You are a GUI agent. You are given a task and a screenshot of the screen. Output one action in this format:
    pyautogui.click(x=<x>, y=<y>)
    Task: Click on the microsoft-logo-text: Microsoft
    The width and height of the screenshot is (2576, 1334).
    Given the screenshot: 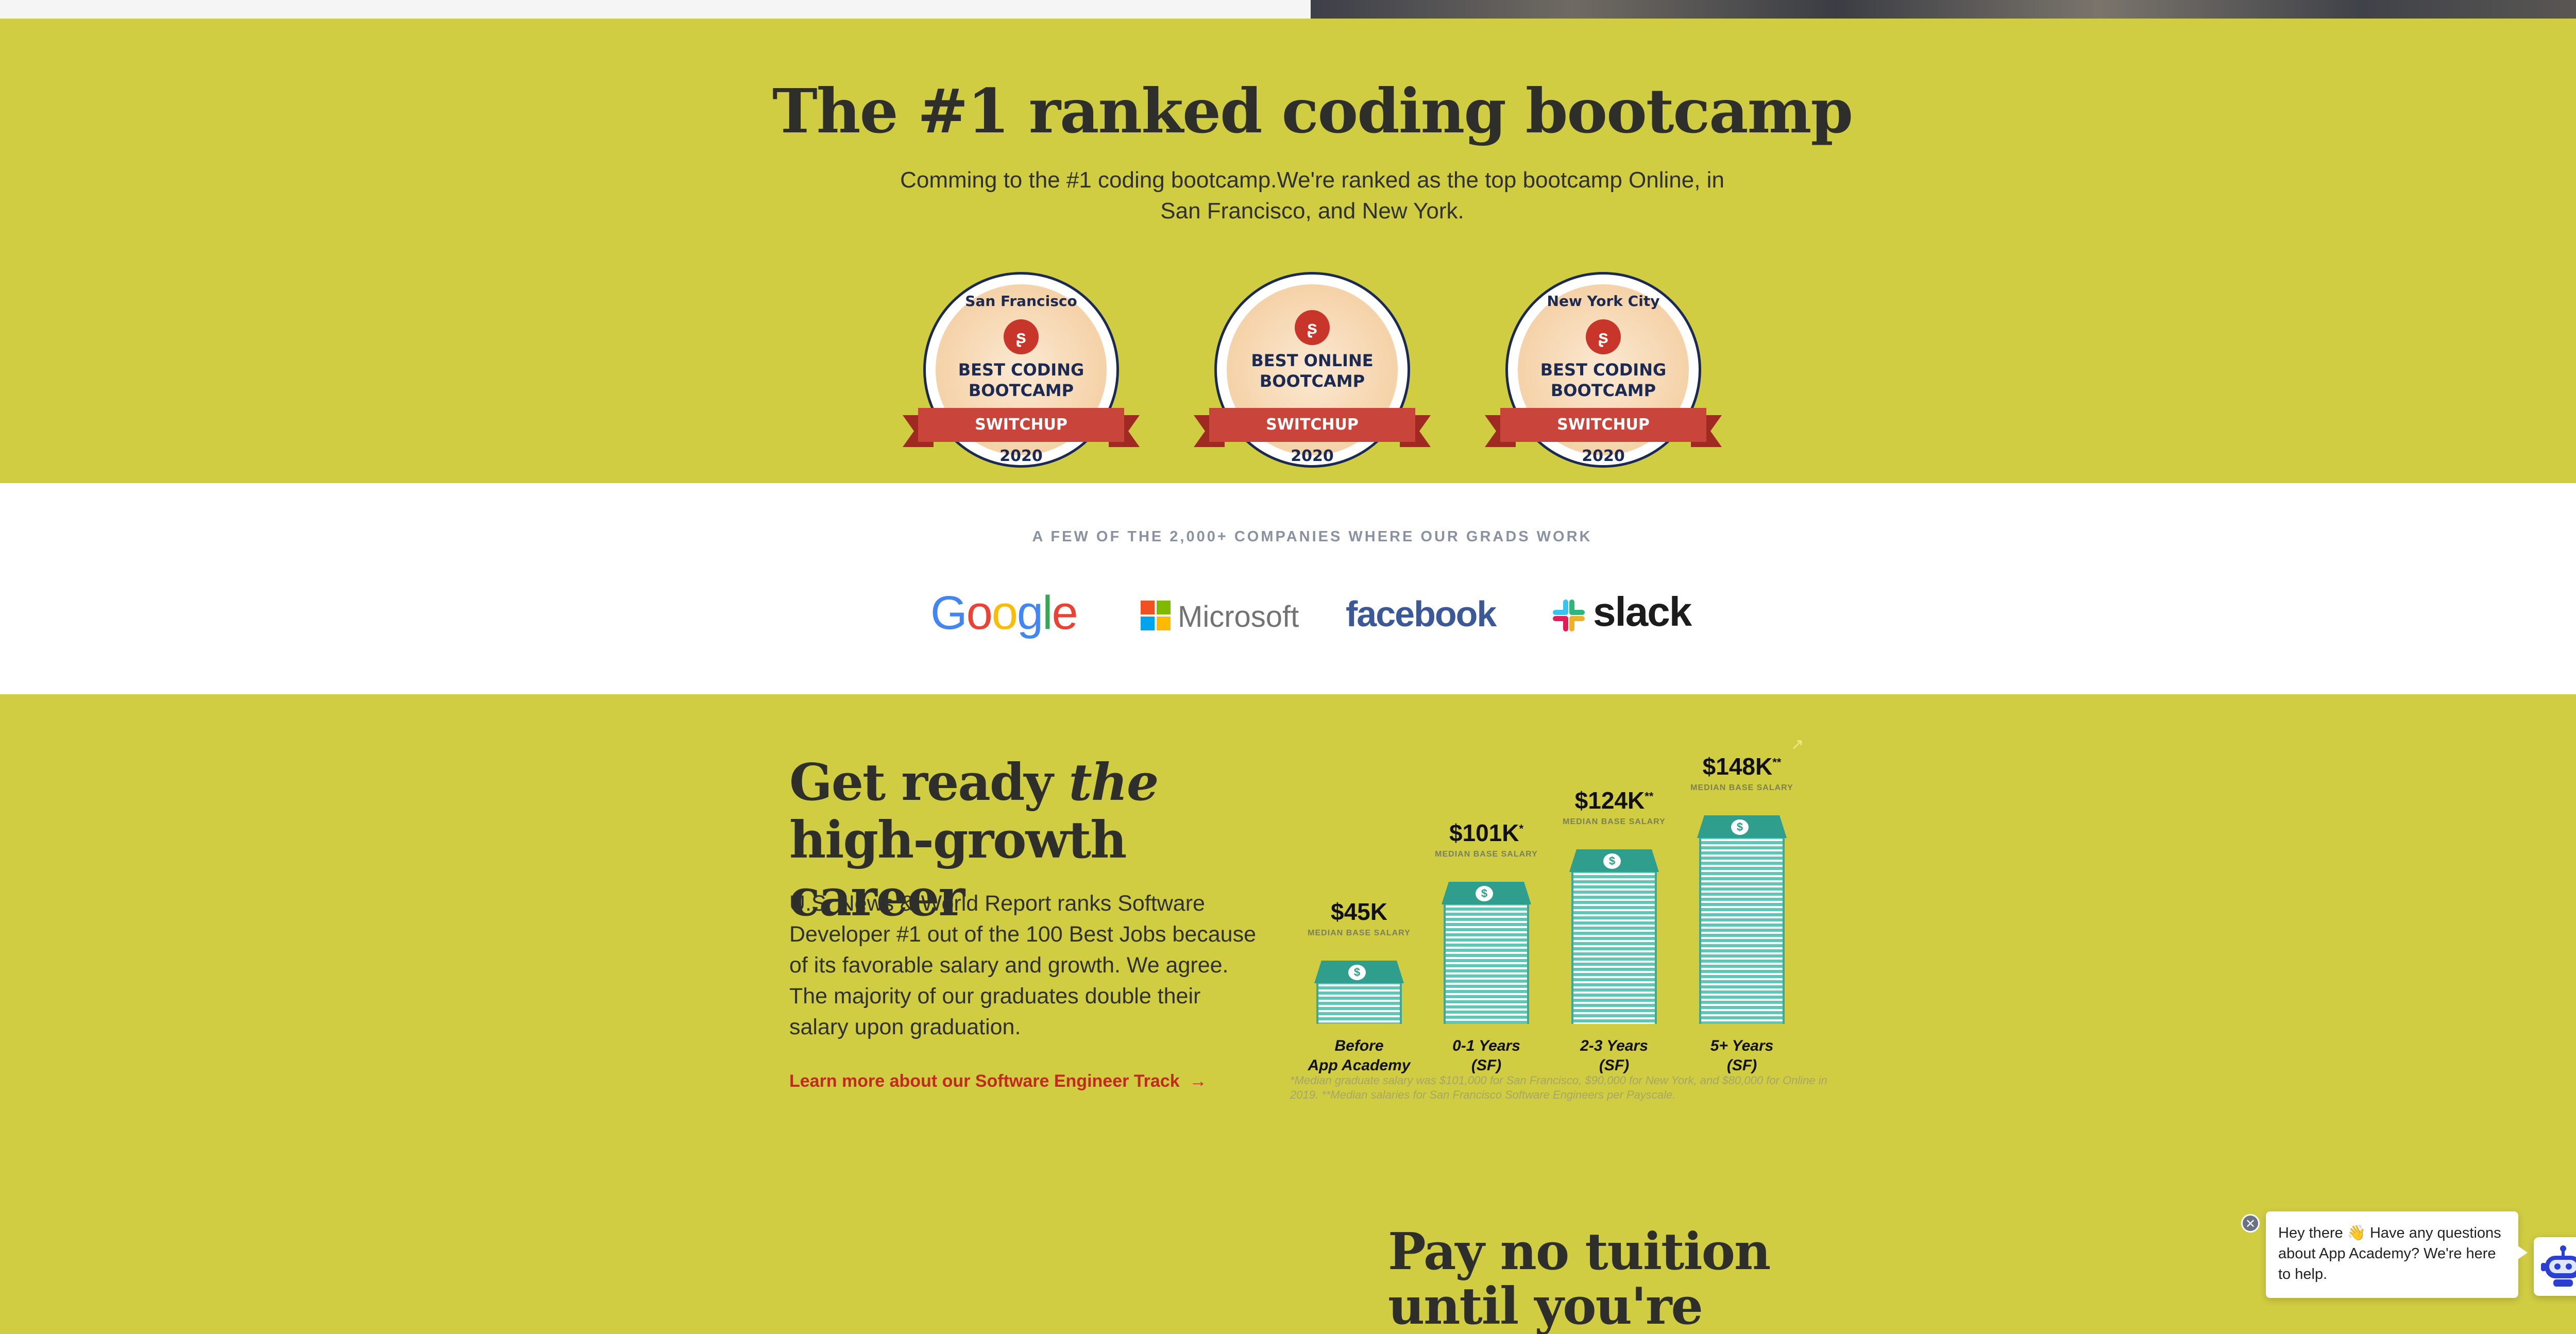 What is the action you would take?
    pyautogui.click(x=1238, y=617)
    